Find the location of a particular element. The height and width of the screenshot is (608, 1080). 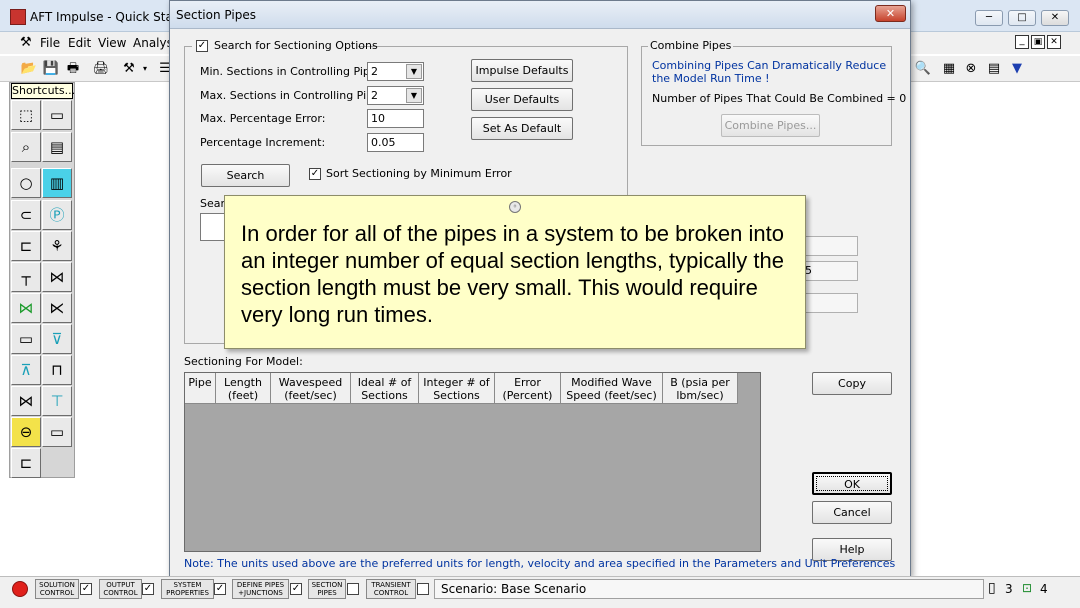

search-options-checkbox: ✓ is located at coordinates (202, 46).